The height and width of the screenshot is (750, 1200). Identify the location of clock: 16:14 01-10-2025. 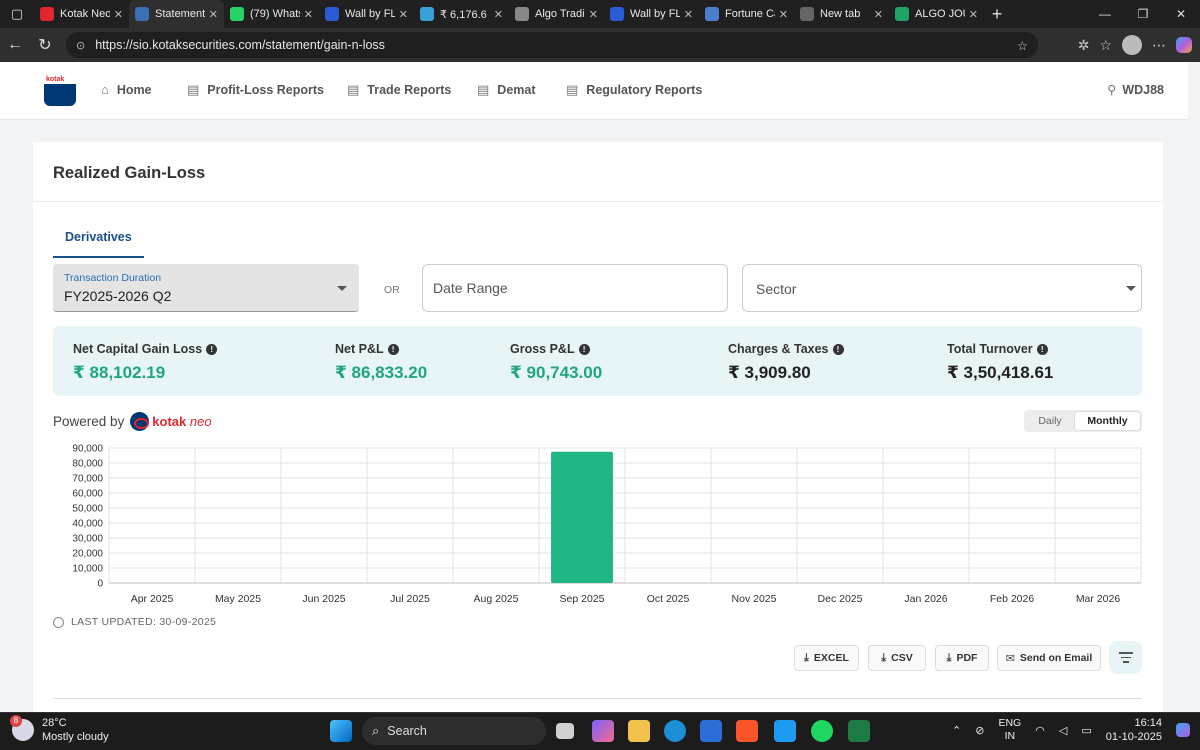
(1134, 730).